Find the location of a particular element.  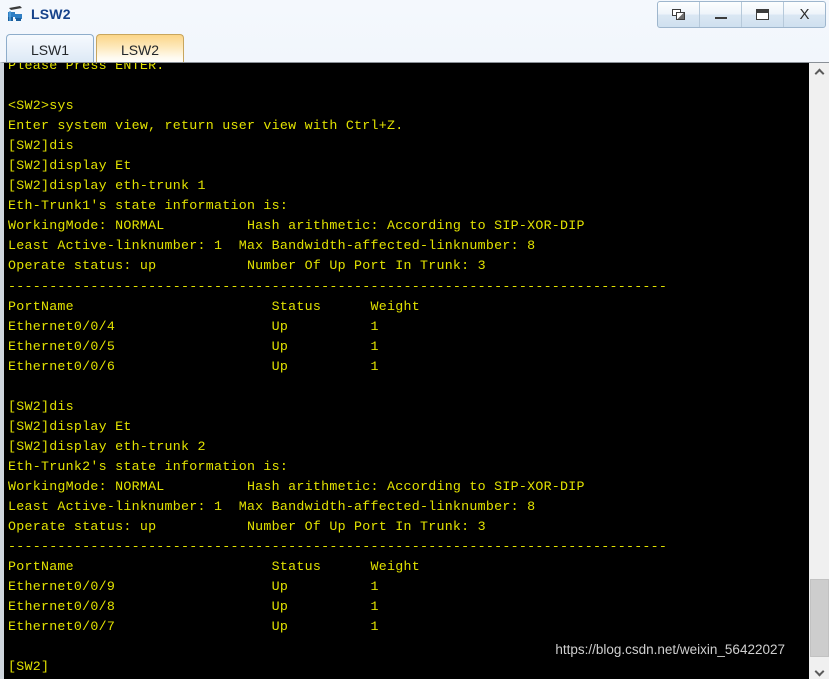

chevron-down-icon is located at coordinates (819, 670).